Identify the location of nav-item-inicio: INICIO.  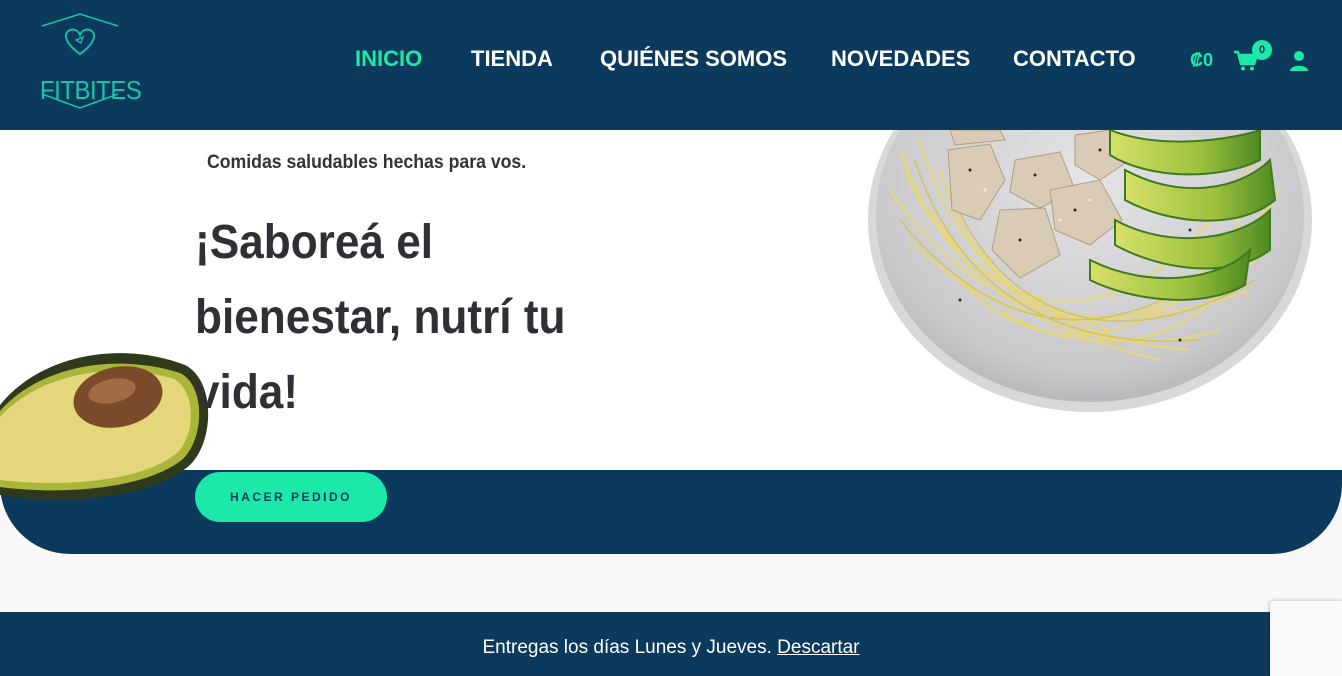
(388, 59).